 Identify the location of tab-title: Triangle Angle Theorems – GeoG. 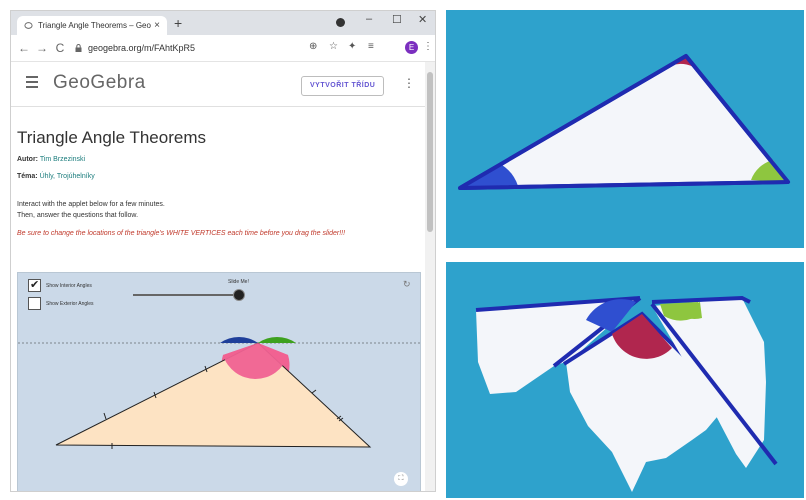
(94, 25).